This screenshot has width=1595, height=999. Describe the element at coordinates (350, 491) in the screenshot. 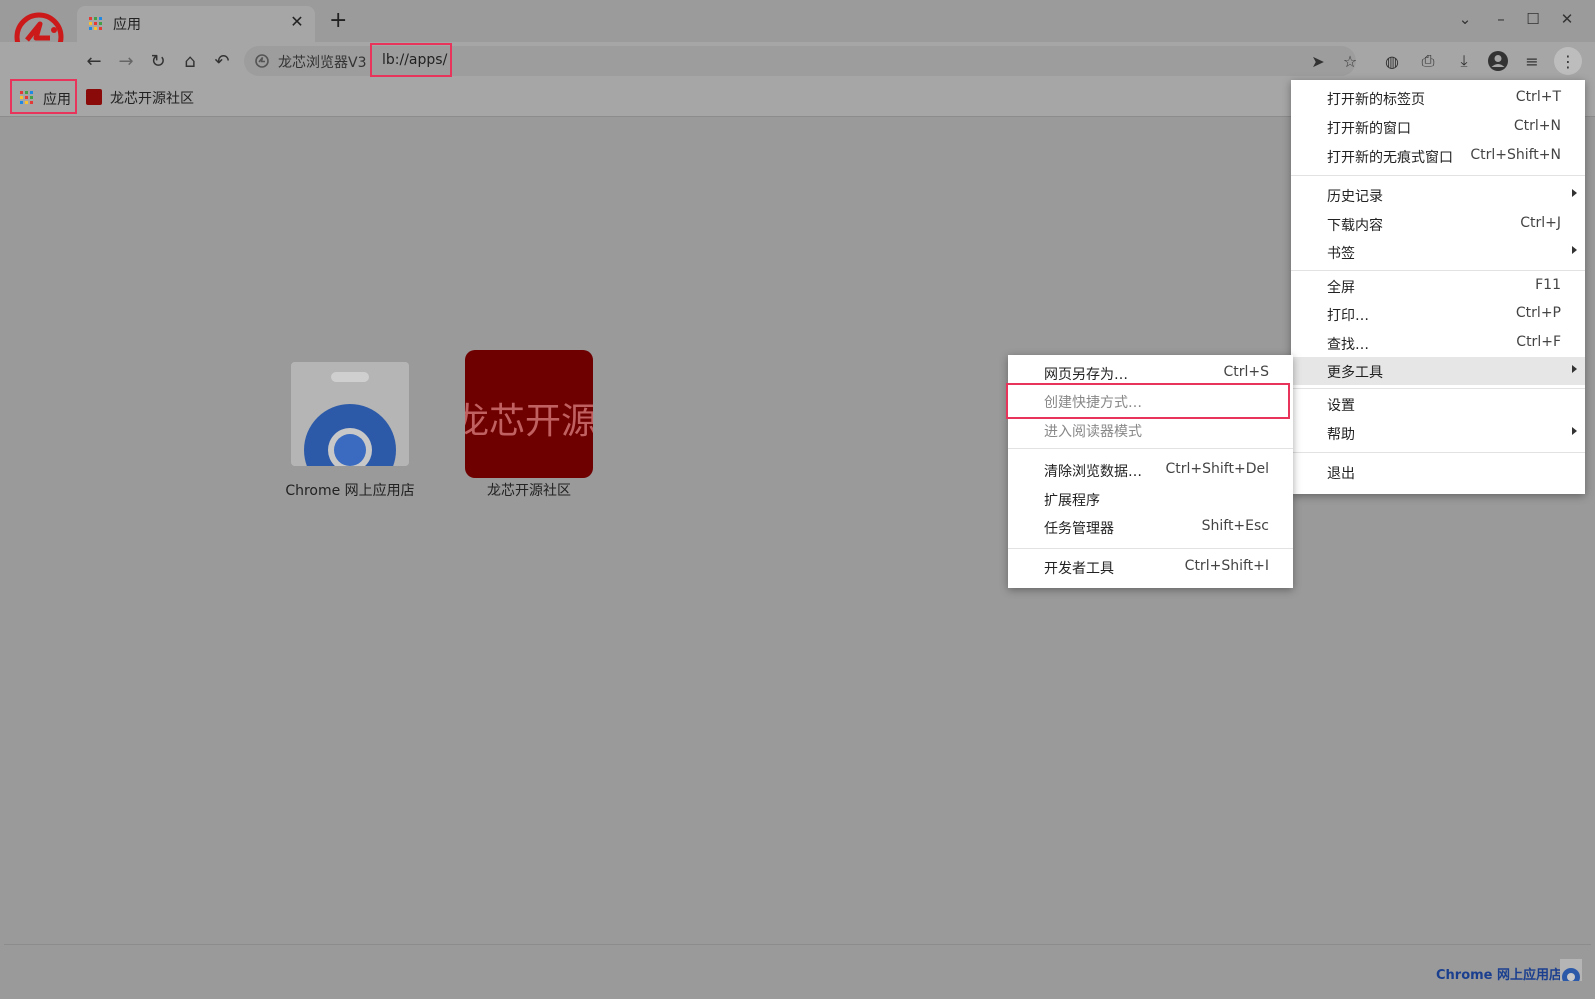

I see `app-chrome-store-label: Chrome 网上应用店` at that location.